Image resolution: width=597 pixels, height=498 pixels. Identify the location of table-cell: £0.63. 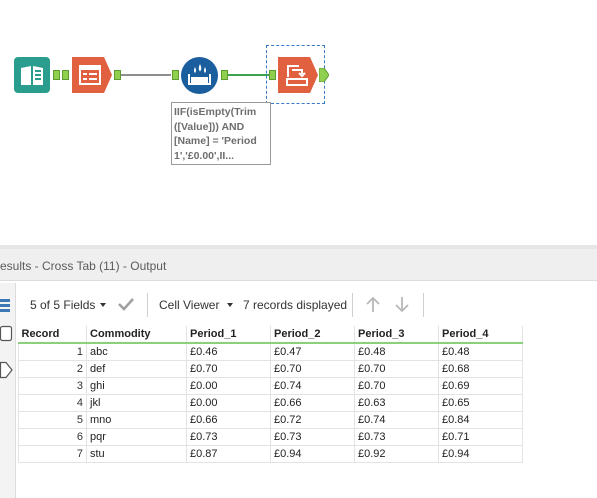
(396, 402).